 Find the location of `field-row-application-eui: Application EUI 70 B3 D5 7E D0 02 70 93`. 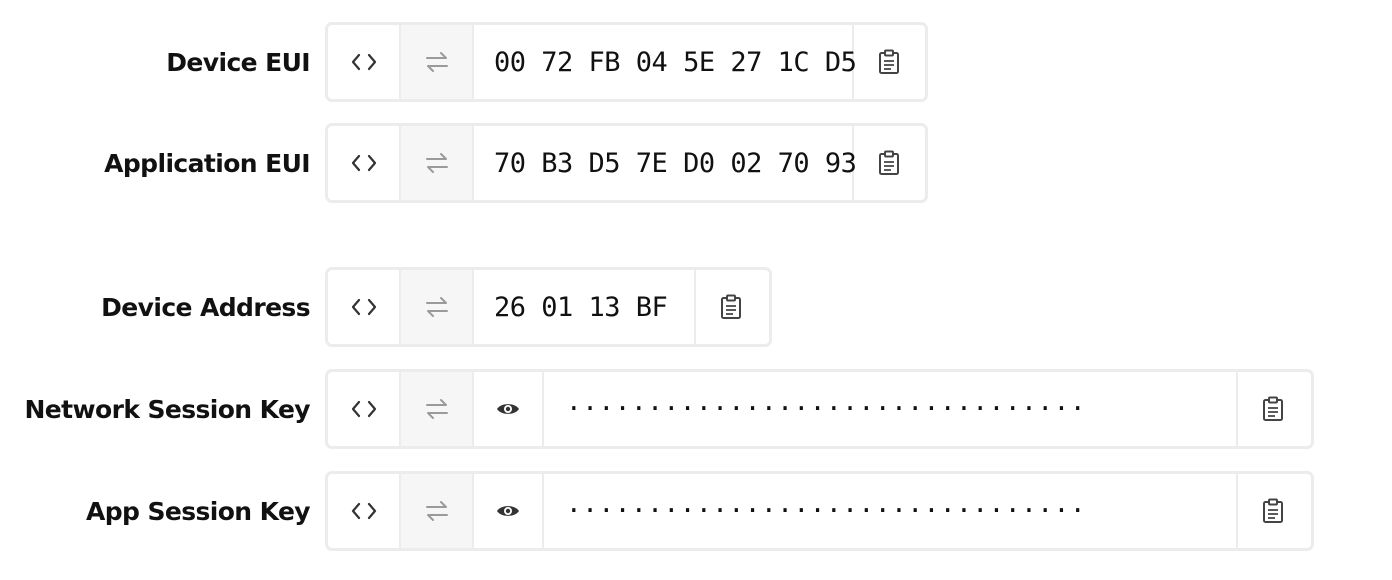

field-row-application-eui: Application EUI 70 B3 D5 7E D0 02 70 93 is located at coordinates (464, 163).